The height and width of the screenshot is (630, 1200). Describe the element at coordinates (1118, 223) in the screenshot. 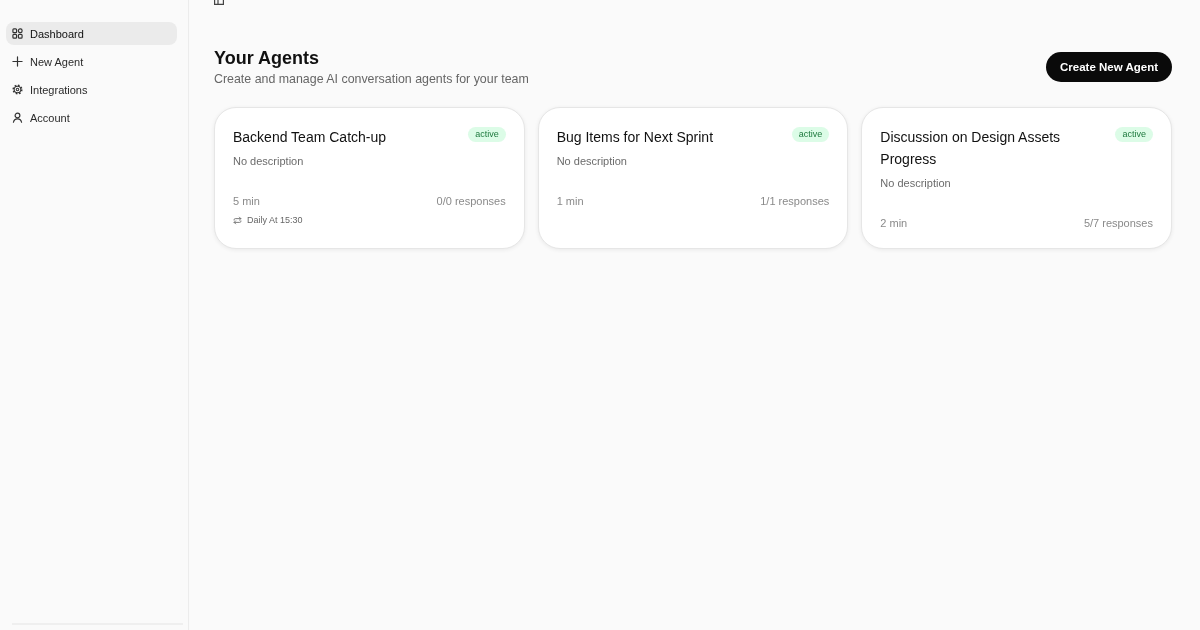

I see `responses-count: 5/7 responses` at that location.